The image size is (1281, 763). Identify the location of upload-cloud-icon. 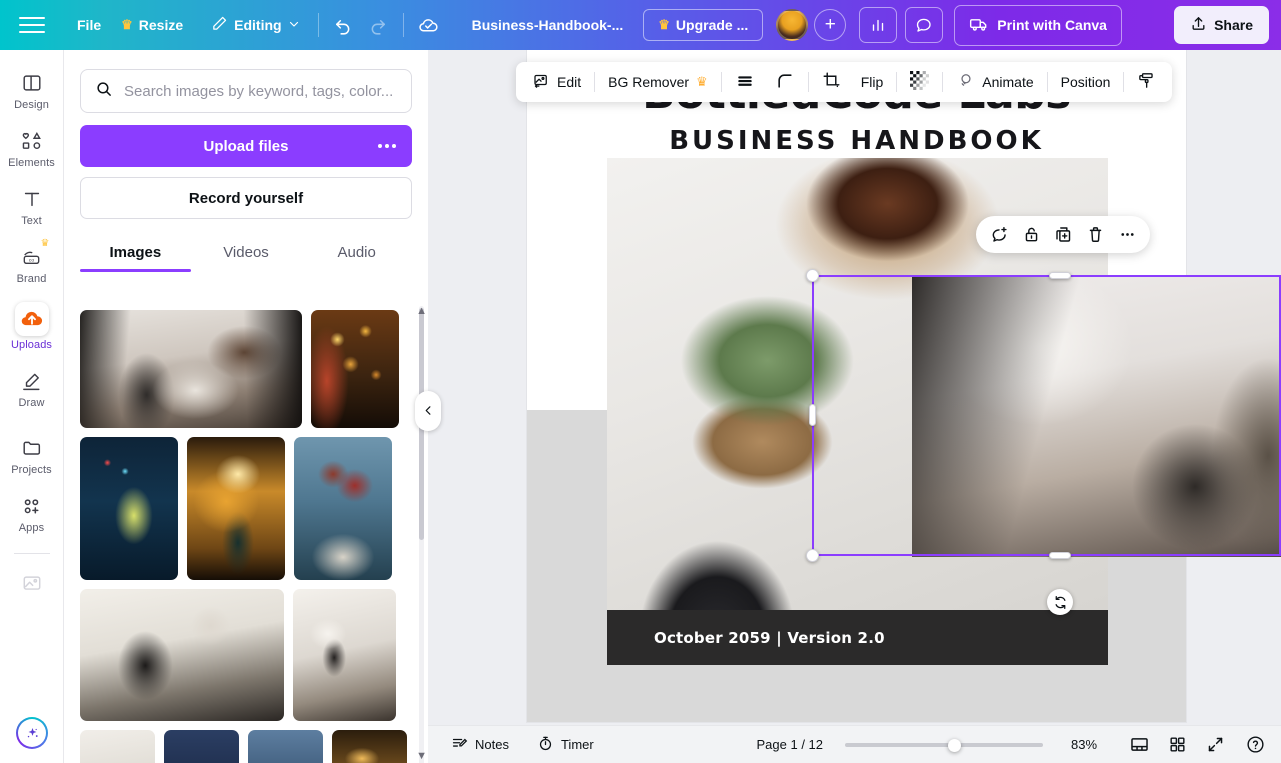
(31, 319).